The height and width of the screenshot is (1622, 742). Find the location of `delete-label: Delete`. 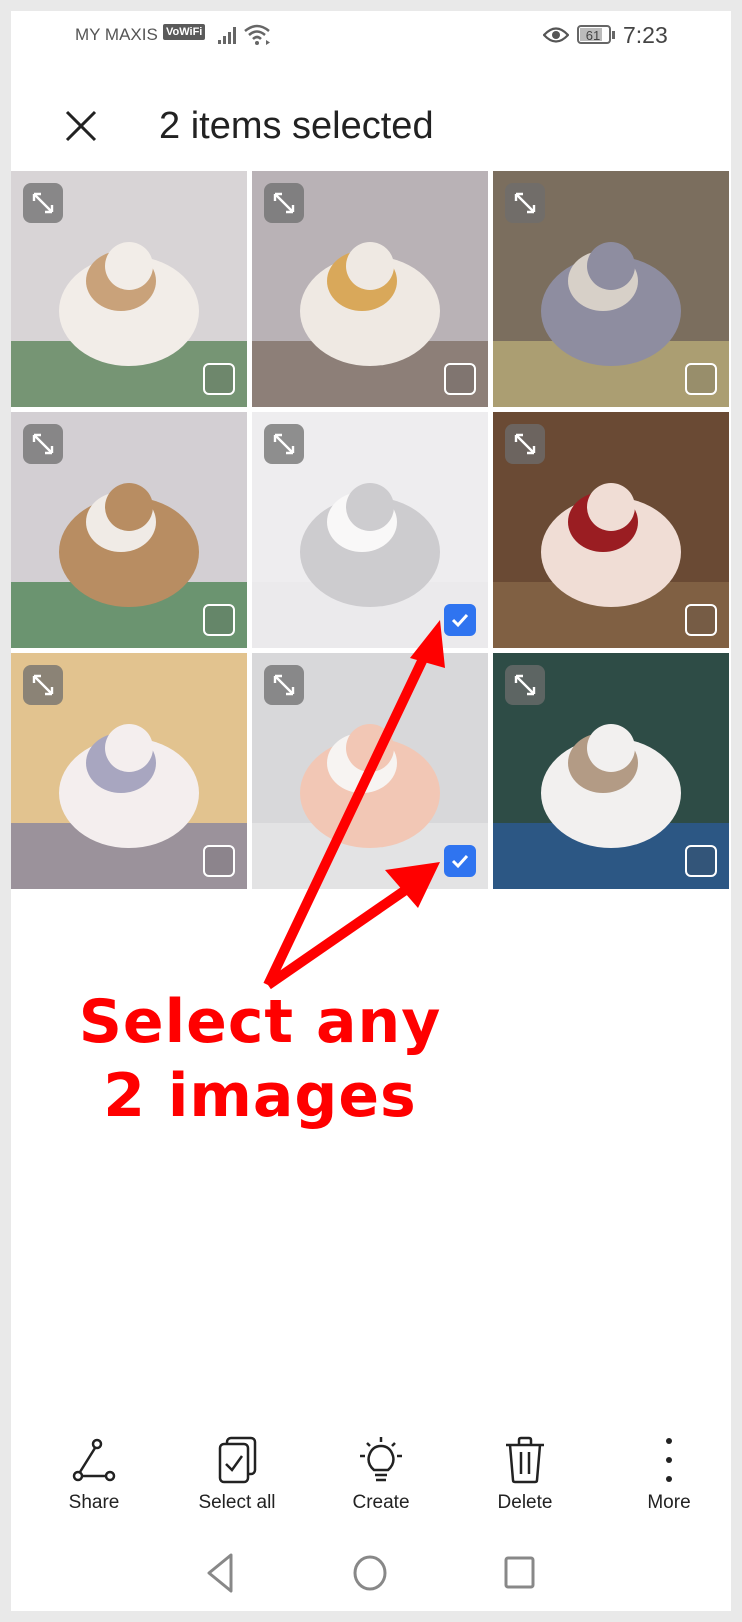

delete-label: Delete is located at coordinates (525, 1502).